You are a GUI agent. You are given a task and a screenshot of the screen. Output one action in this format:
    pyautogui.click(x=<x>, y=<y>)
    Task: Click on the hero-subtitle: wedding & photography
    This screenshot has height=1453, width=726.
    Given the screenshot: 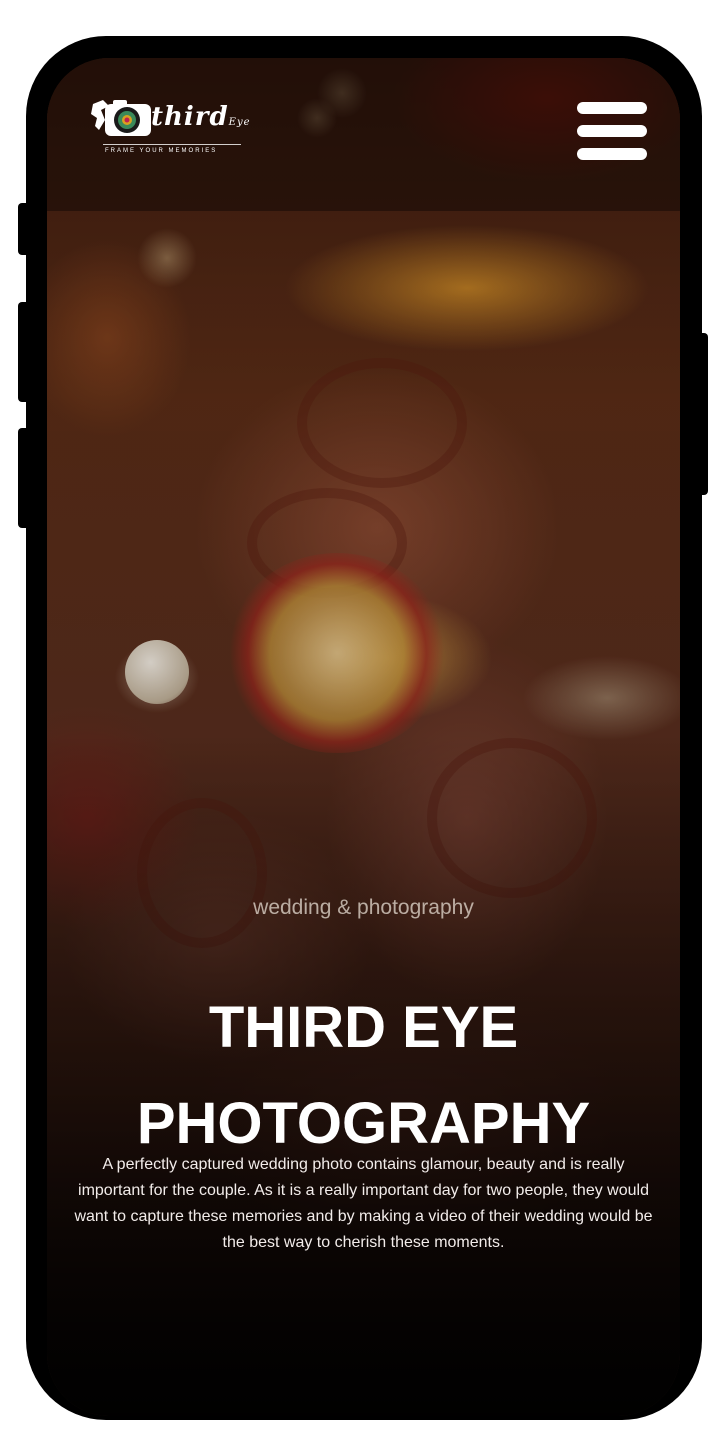 What is the action you would take?
    pyautogui.click(x=363, y=907)
    